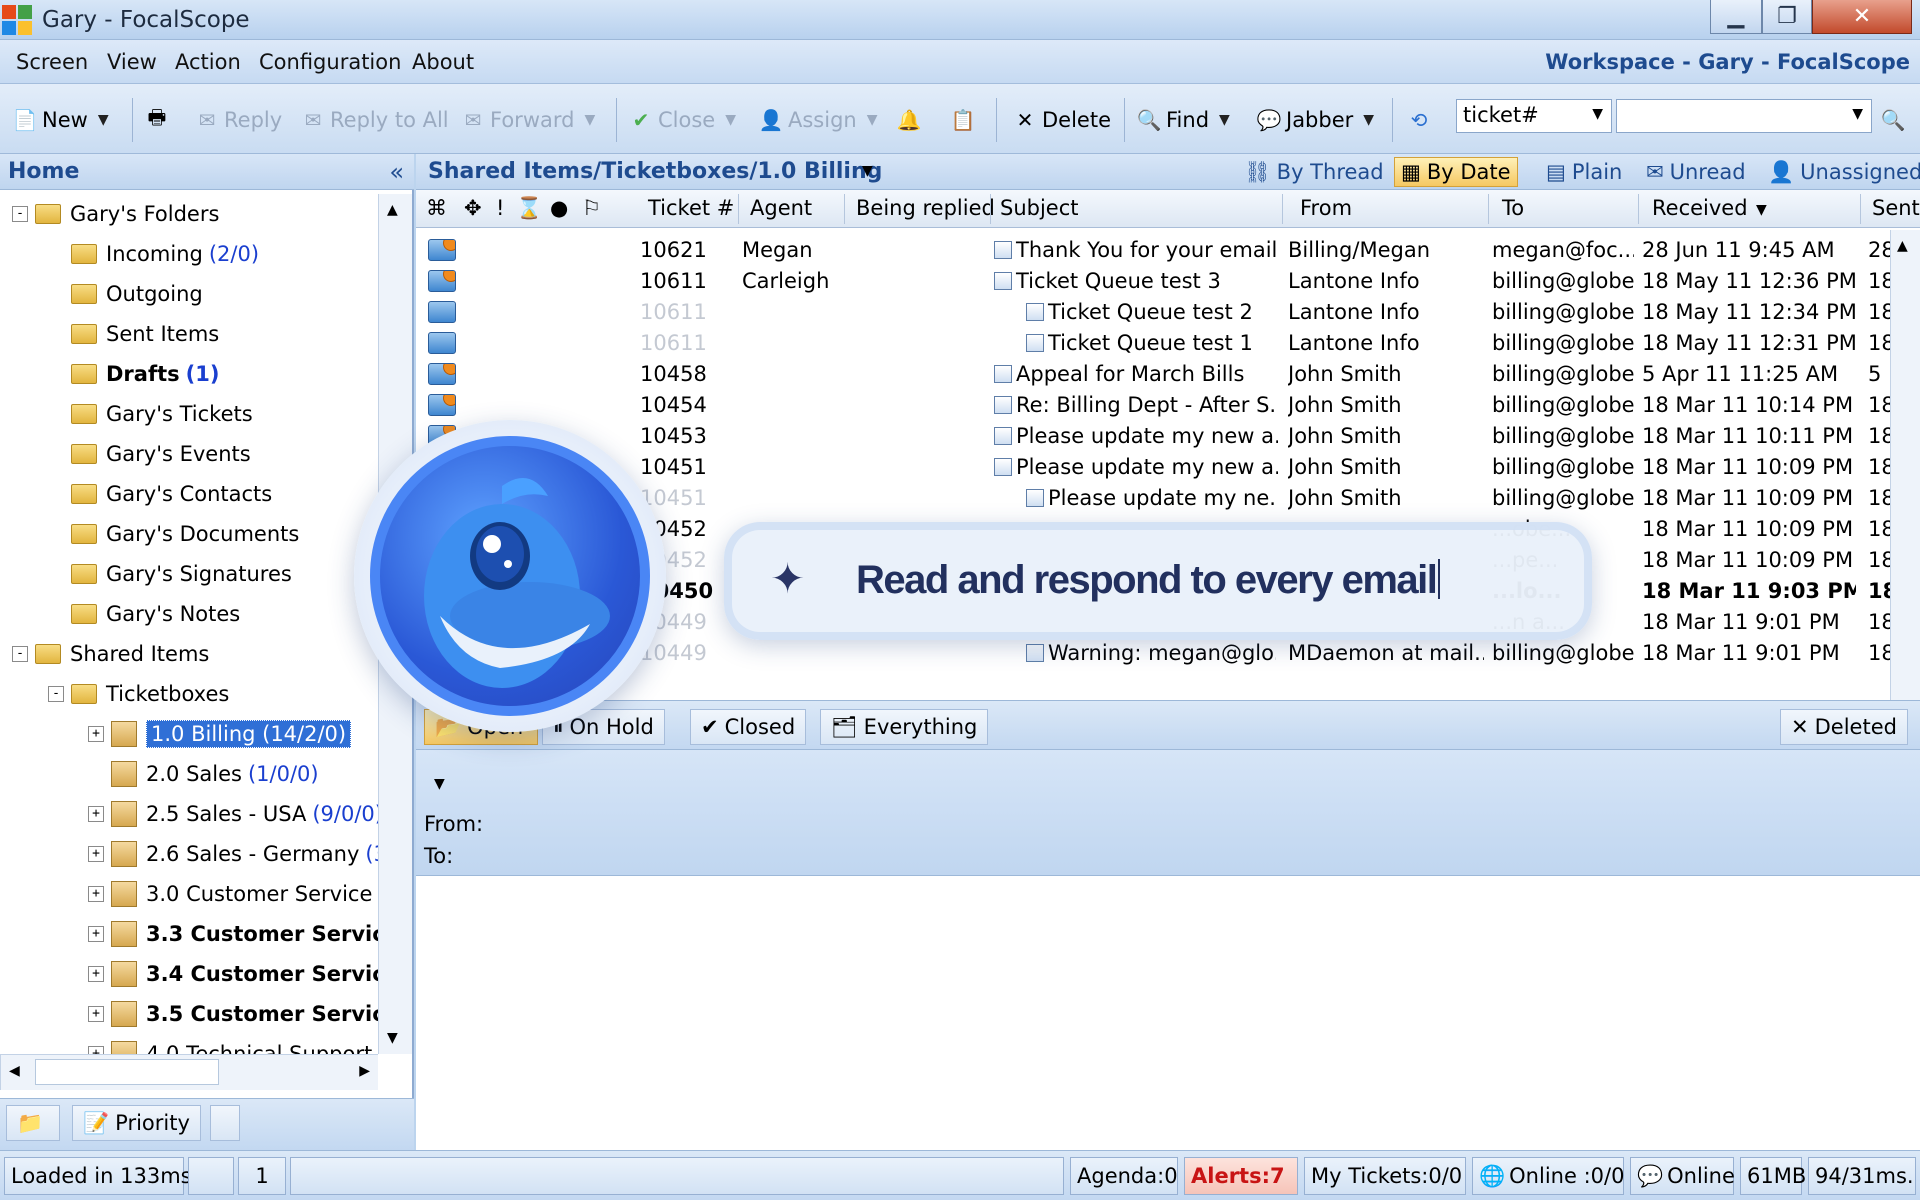  Describe the element at coordinates (559, 208) in the screenshot. I see `chat-column-icon: ●` at that location.